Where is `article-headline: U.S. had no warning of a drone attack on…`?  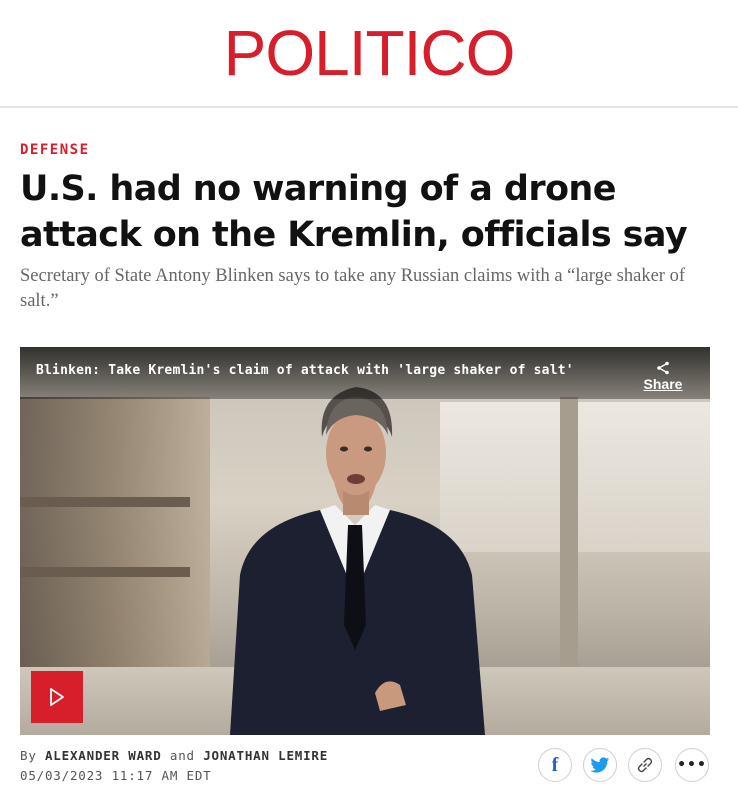 article-headline: U.S. had no warning of a drone attack on… is located at coordinates (354, 212).